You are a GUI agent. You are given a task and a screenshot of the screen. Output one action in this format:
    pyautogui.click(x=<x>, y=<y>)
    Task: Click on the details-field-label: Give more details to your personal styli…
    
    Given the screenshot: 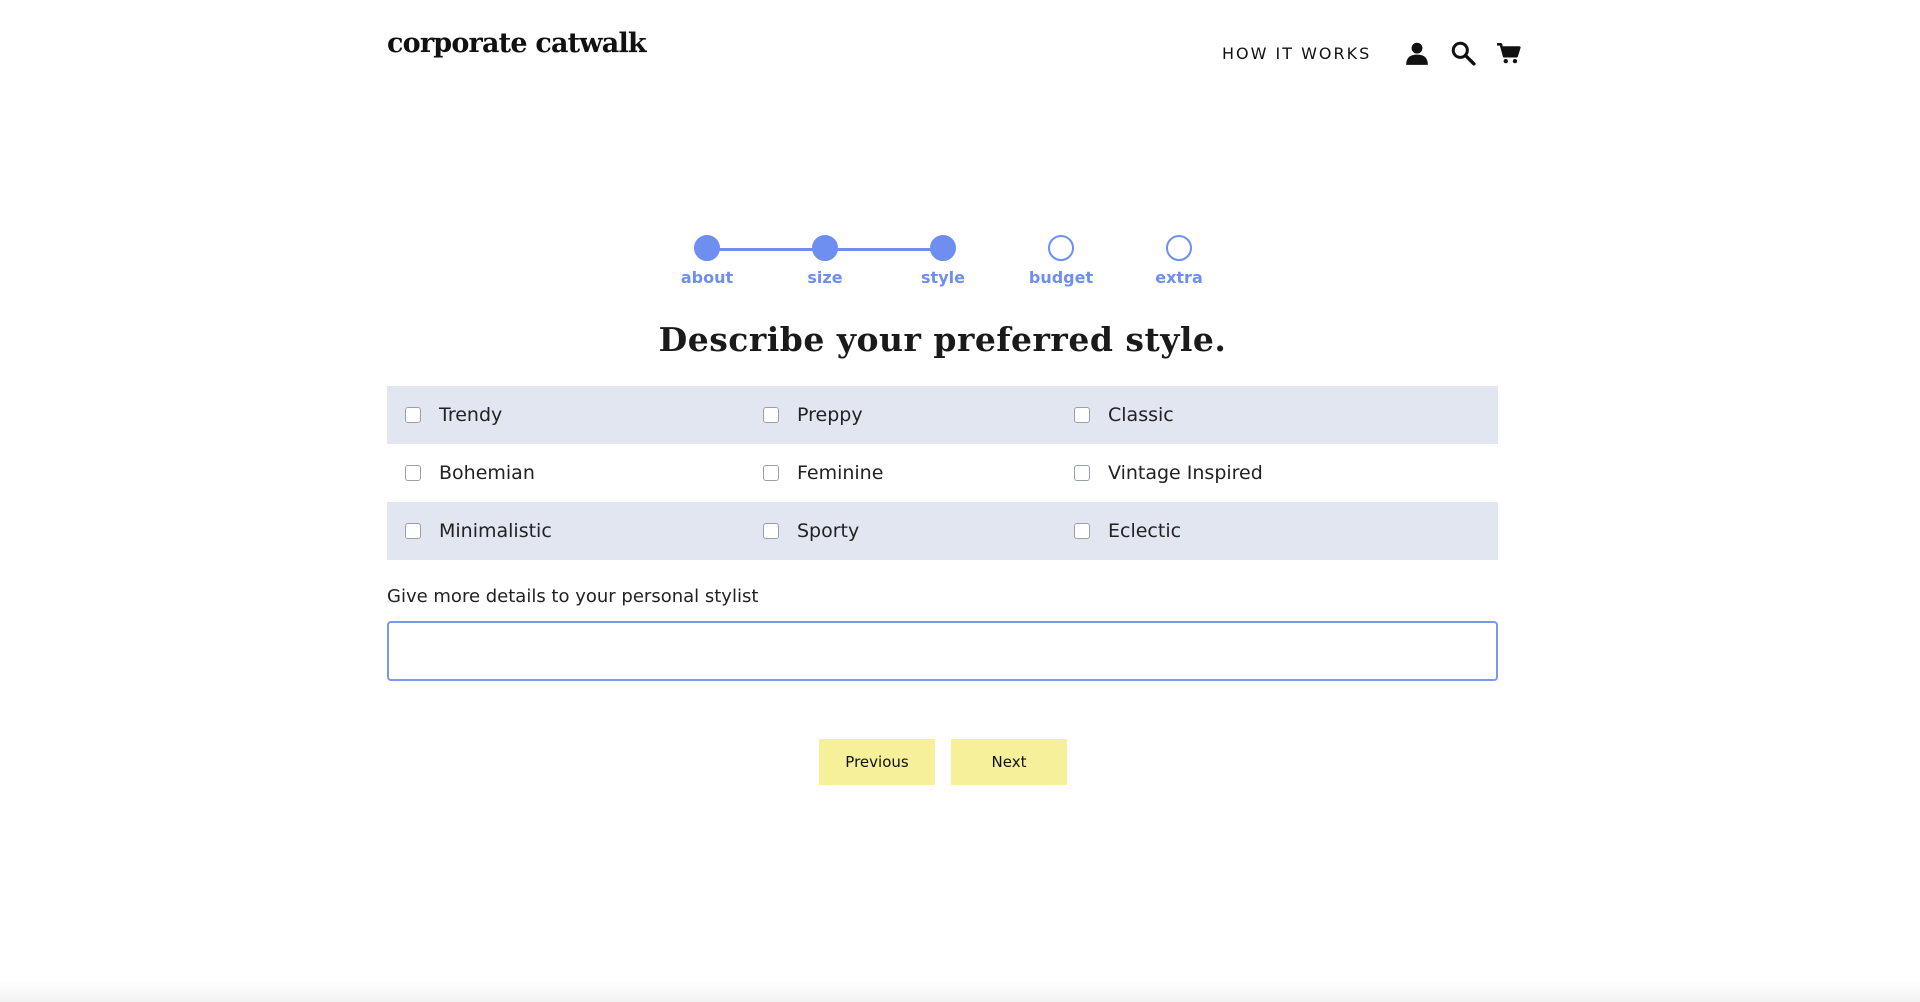 What is the action you would take?
    pyautogui.click(x=573, y=596)
    